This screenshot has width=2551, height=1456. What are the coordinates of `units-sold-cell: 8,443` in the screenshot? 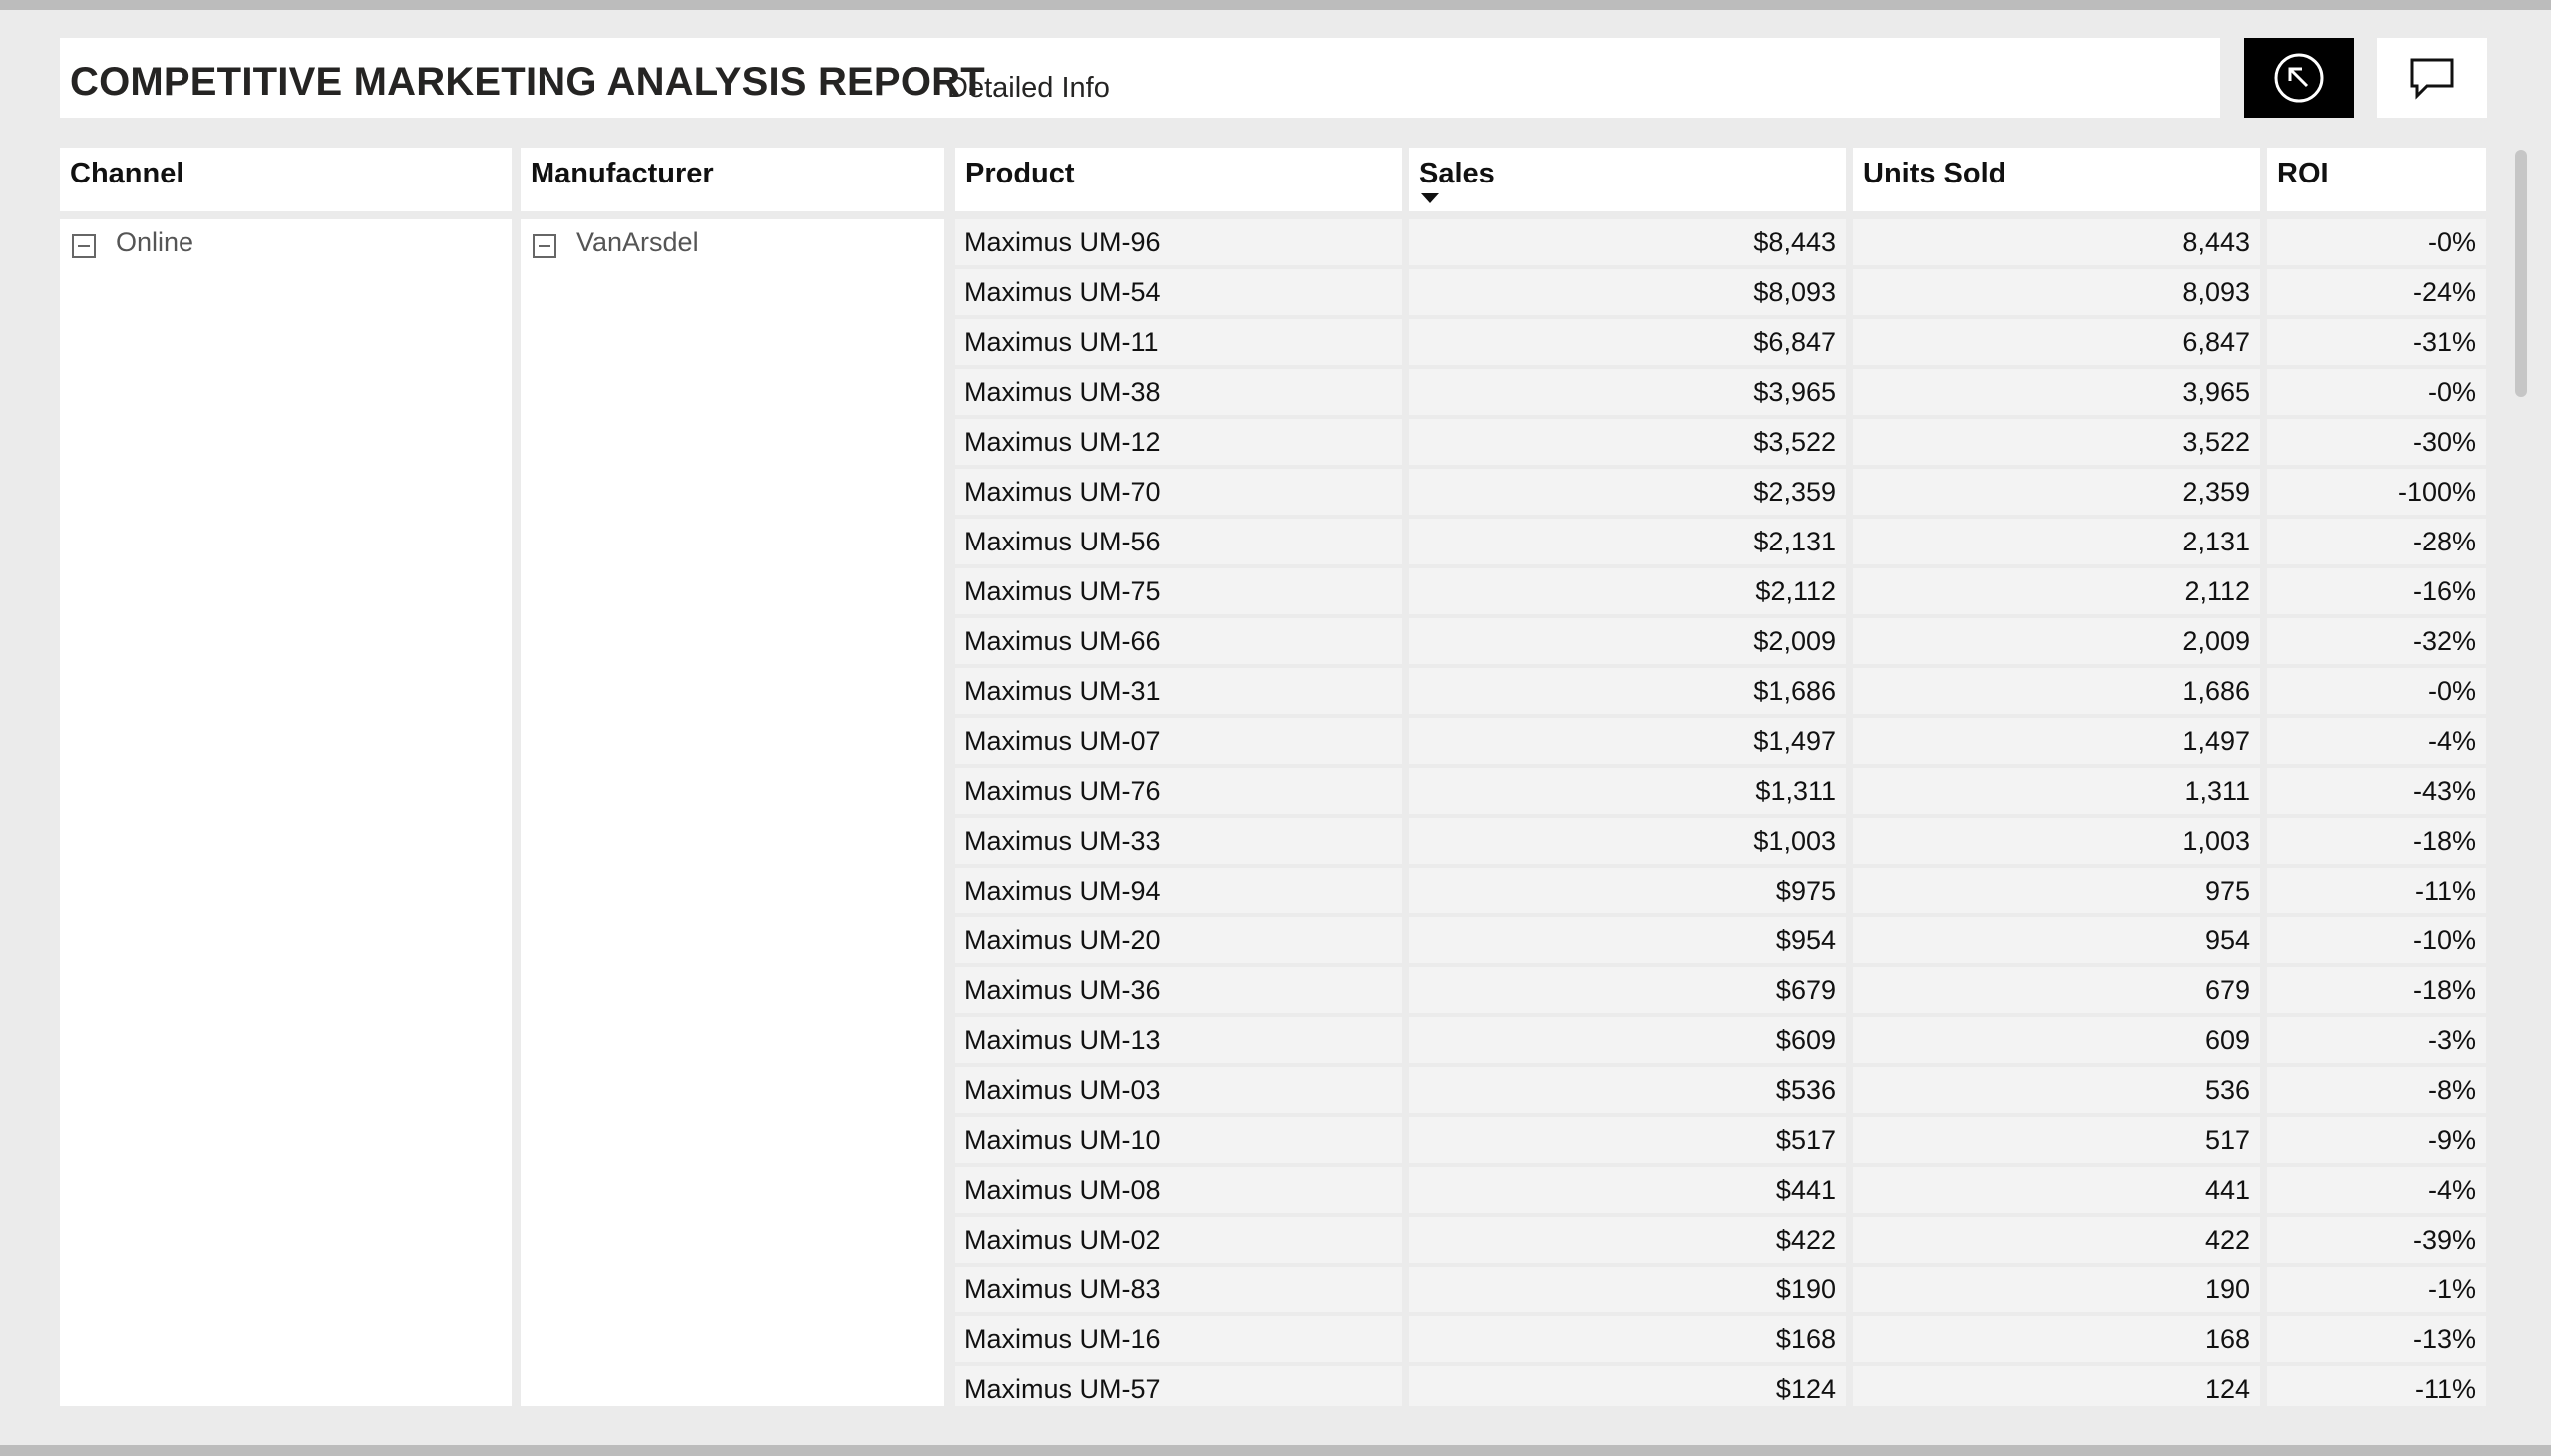 It's located at (2057, 242).